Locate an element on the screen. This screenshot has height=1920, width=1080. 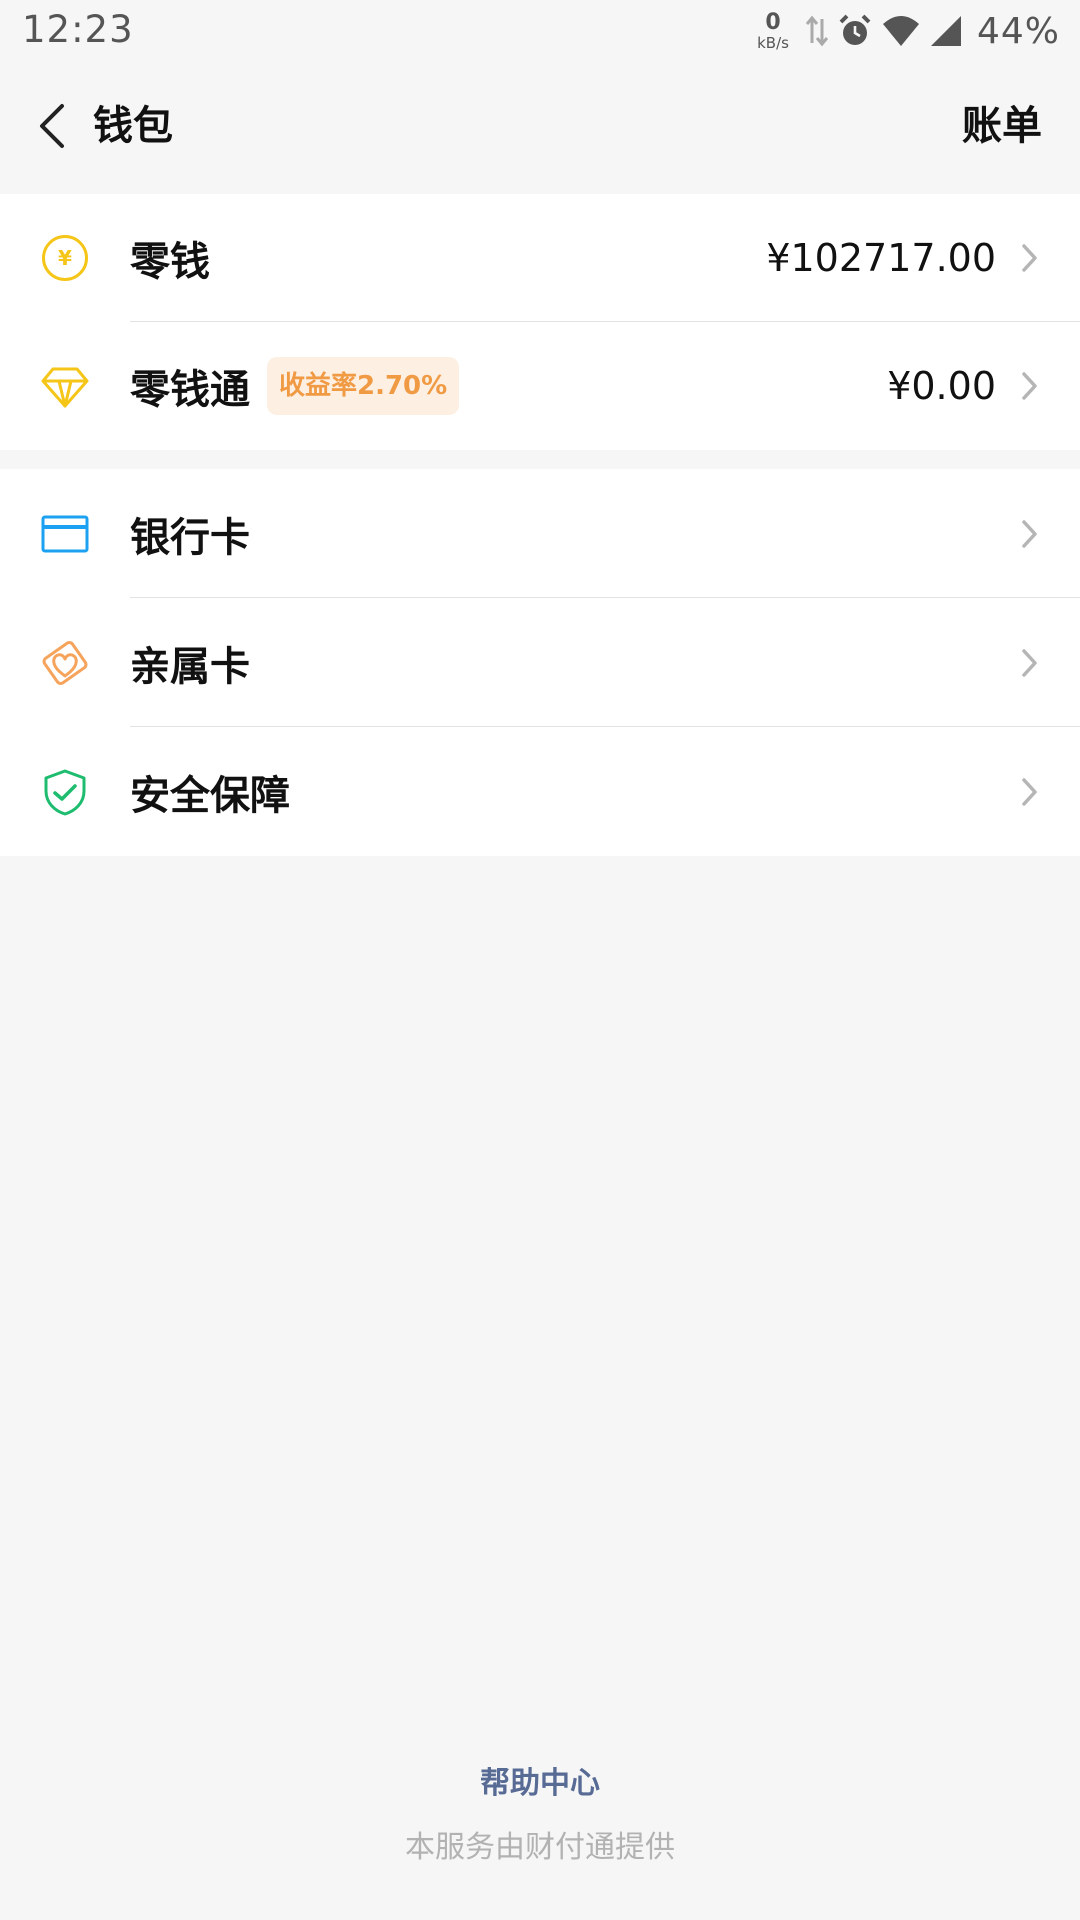
data-transfer-icon is located at coordinates (817, 31).